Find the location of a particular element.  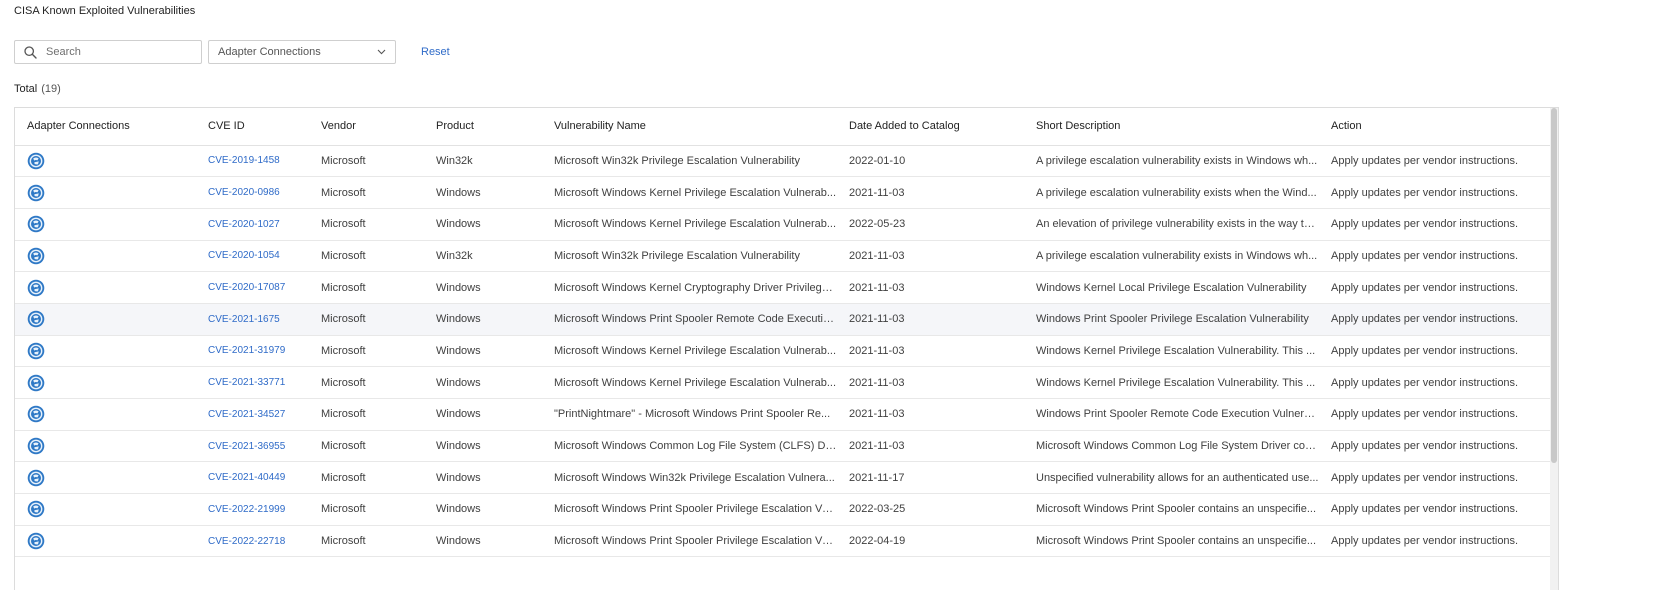

cve-id-link: CVE-2020-0986 is located at coordinates (252, 192).